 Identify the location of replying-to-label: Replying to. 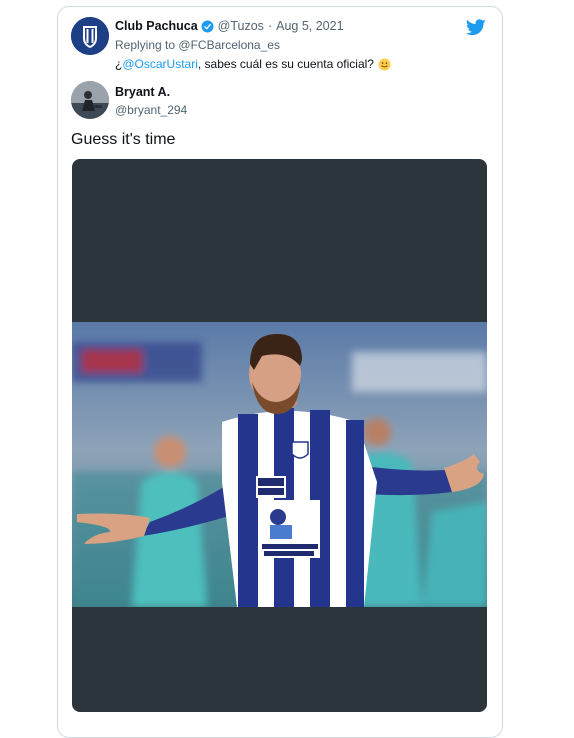
(145, 45).